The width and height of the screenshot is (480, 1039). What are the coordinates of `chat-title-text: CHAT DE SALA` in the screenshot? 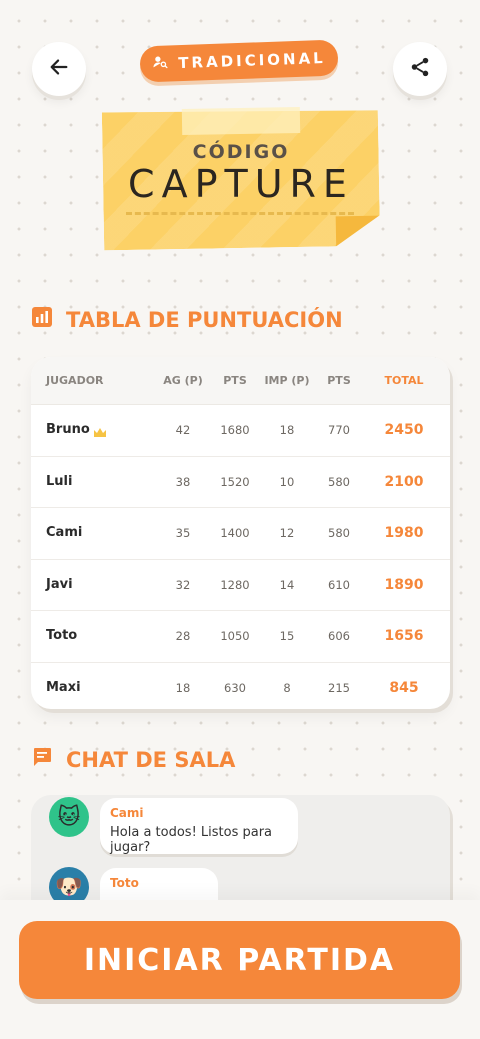 It's located at (151, 759).